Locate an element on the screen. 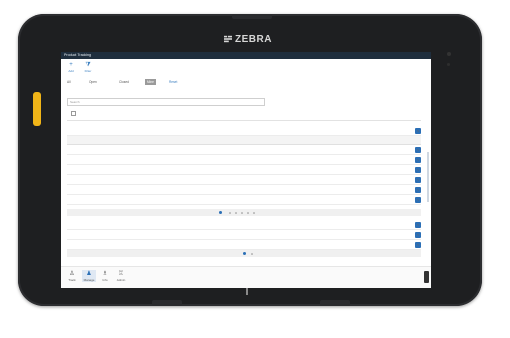  table-header is located at coordinates (244, 114).